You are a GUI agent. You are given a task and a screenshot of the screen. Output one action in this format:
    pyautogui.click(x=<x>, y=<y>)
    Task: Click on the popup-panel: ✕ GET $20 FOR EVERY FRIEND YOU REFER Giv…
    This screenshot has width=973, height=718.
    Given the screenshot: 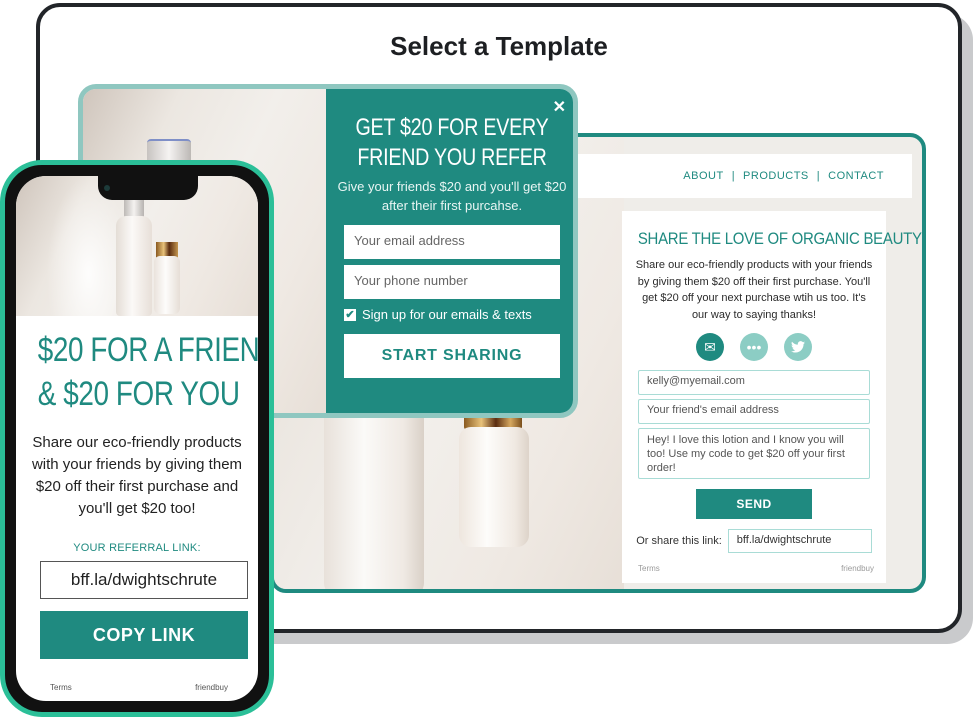 What is the action you would take?
    pyautogui.click(x=449, y=251)
    